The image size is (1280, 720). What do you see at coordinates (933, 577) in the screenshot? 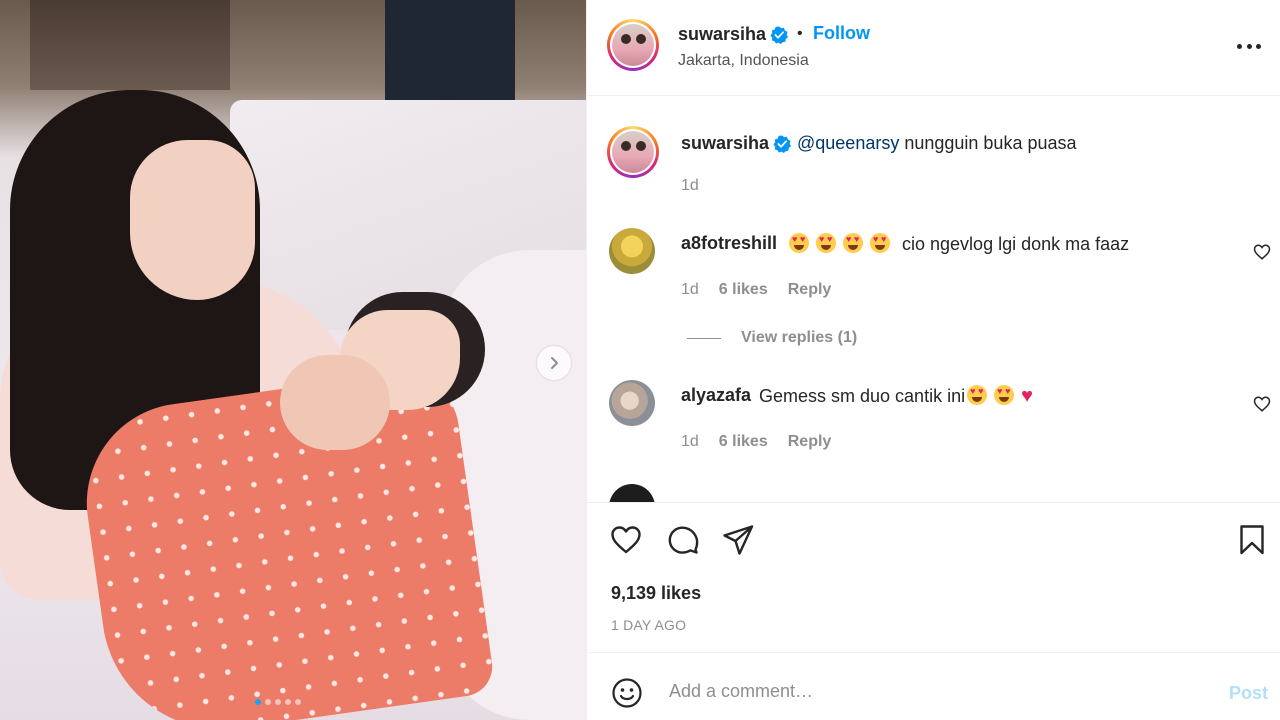
I see `post-actions: 9,139 likes 1 DAY AGO` at bounding box center [933, 577].